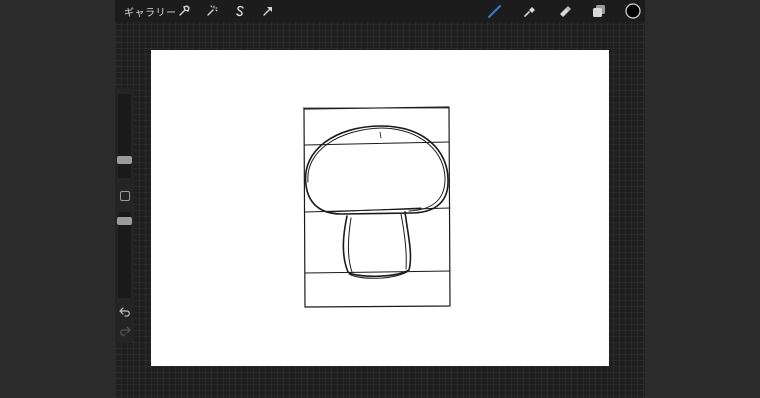  Describe the element at coordinates (530, 11) in the screenshot. I see `smudge-icon` at that location.